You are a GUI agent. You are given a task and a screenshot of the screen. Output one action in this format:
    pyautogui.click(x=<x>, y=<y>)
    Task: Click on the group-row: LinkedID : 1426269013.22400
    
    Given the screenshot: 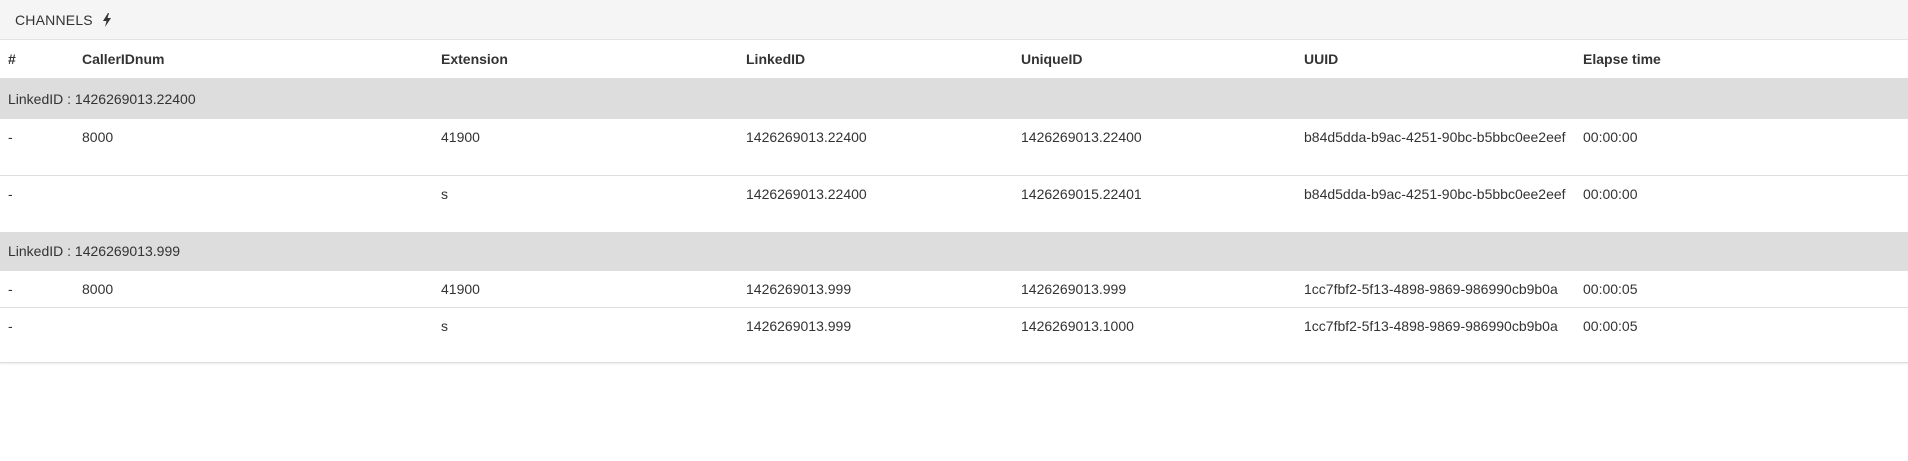 What is the action you would take?
    pyautogui.click(x=954, y=99)
    